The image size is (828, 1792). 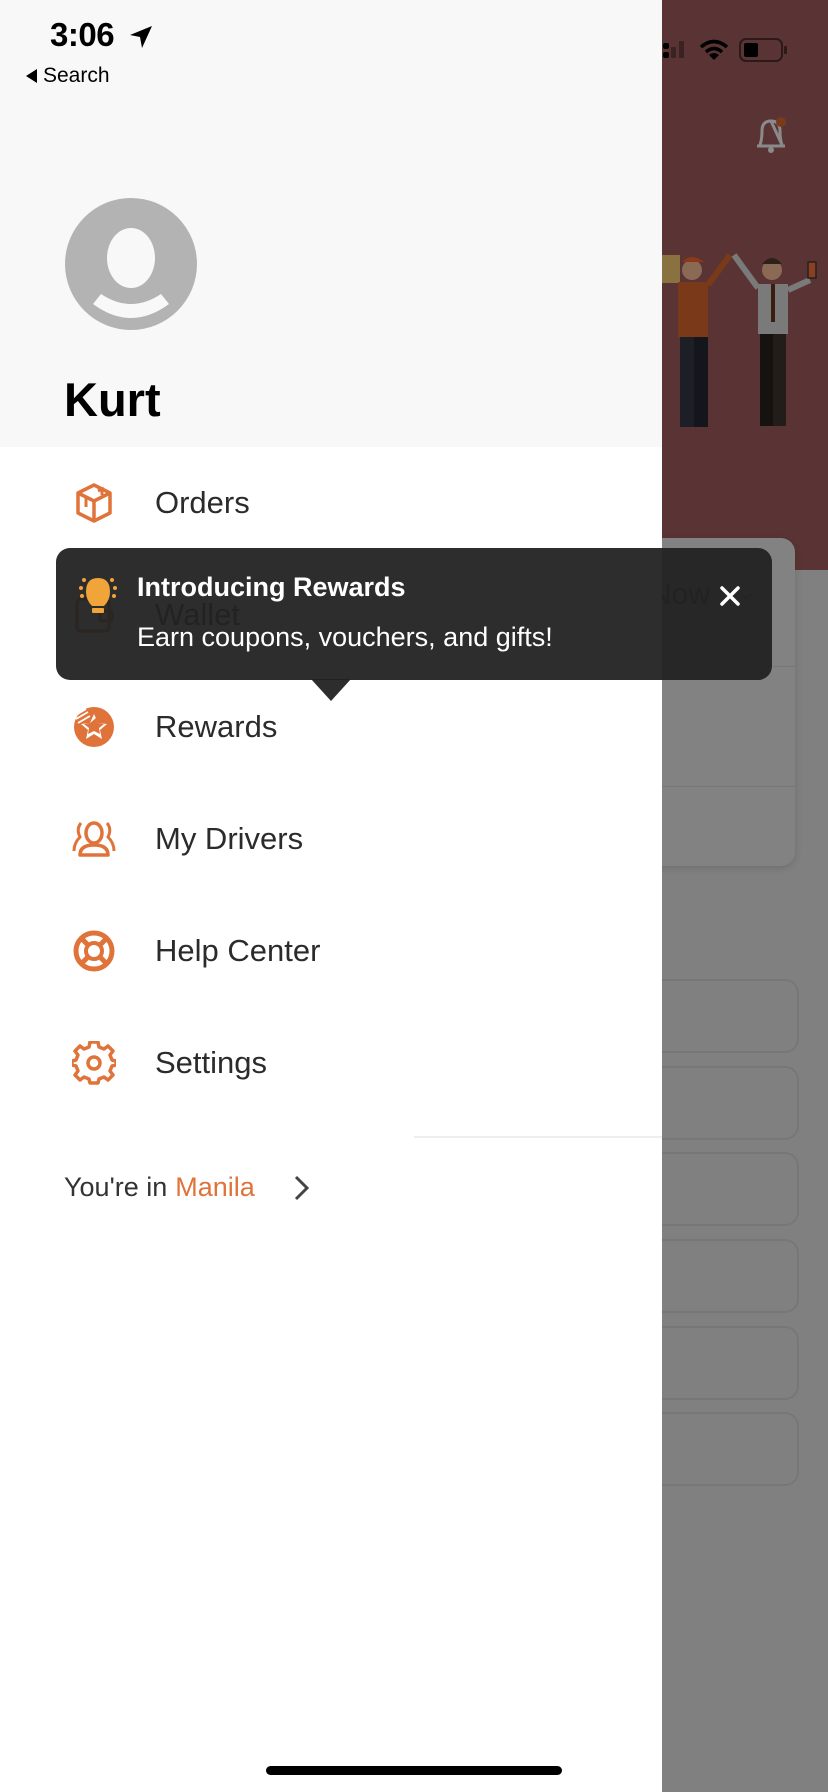 What do you see at coordinates (271, 587) in the screenshot?
I see `tooltip-title: Introducing Rewards` at bounding box center [271, 587].